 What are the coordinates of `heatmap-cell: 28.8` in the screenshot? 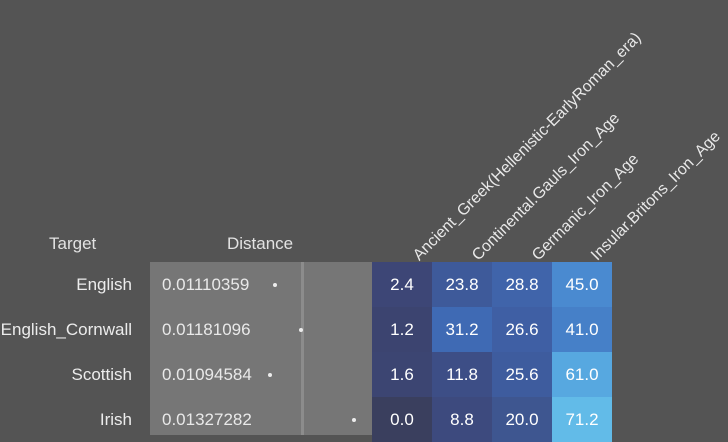 It's located at (522, 284).